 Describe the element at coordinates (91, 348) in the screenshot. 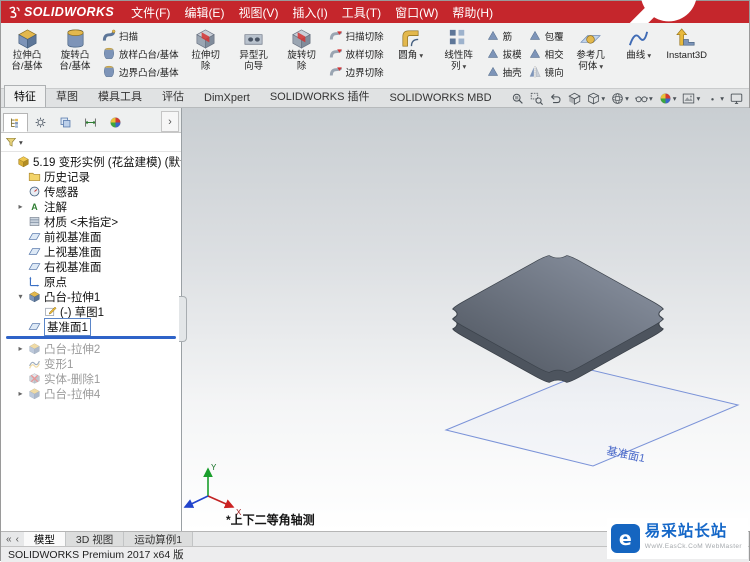

I see `tree-item: ▸ 凸台-拉伸2` at that location.